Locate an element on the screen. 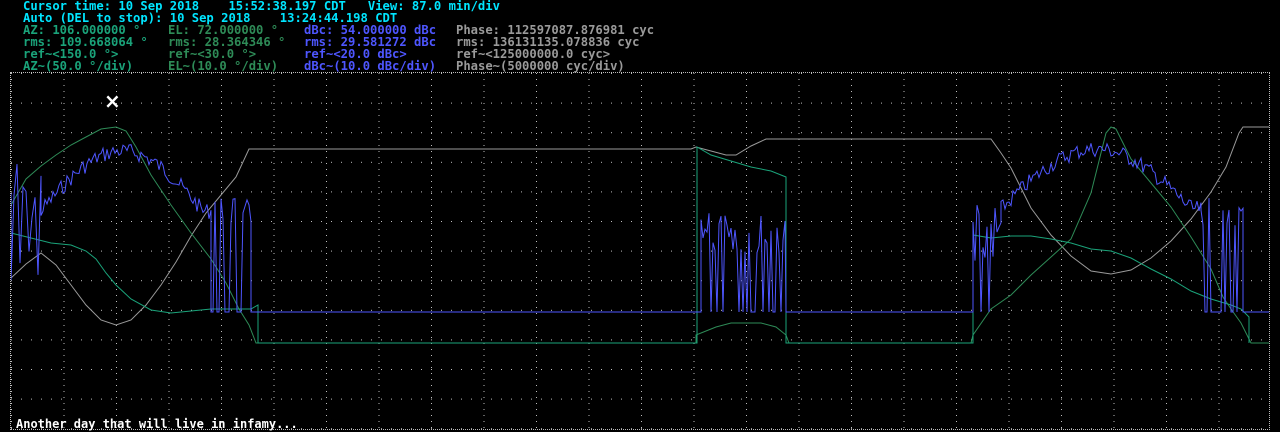 This screenshot has width=1280, height=432. cursor-marker: × is located at coordinates (113, 101).